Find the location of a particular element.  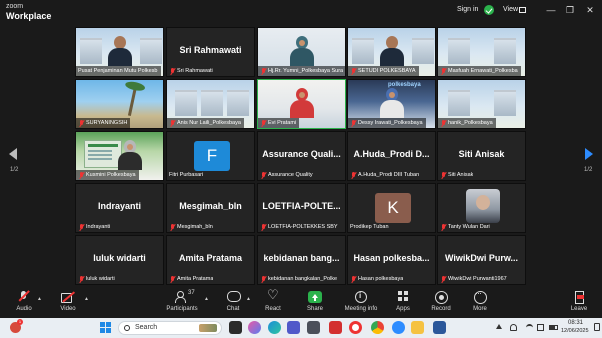

video-options-caret-icon: ▲ is located at coordinates (86, 299).